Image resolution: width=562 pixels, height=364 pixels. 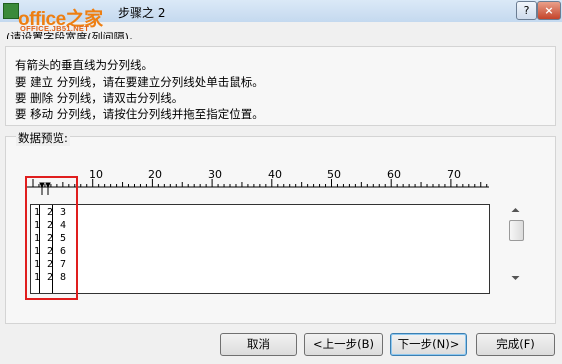 I want to click on highlight-annotation, so click(x=51, y=238).